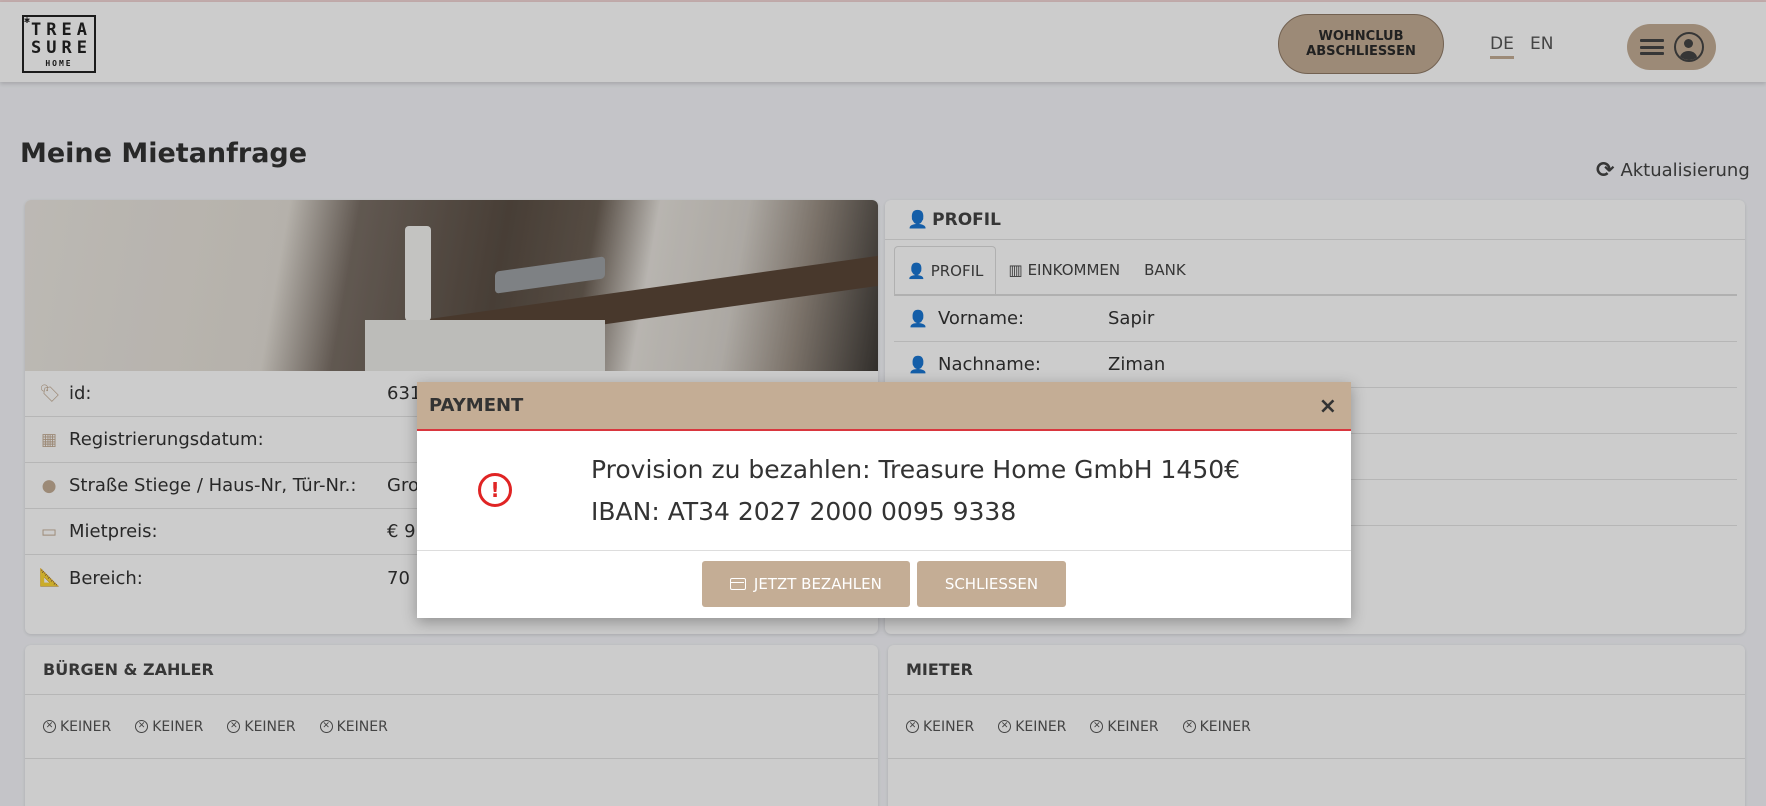 Image resolution: width=1766 pixels, height=806 pixels. Describe the element at coordinates (737, 583) in the screenshot. I see `credit-card-icon` at that location.